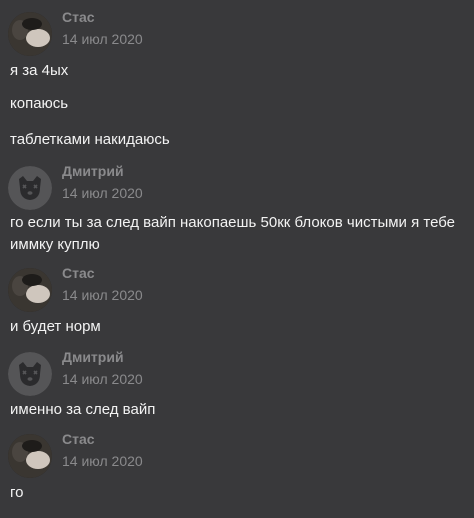 The height and width of the screenshot is (518, 474). Describe the element at coordinates (39, 103) in the screenshot. I see `message-text: копаюсь` at that location.